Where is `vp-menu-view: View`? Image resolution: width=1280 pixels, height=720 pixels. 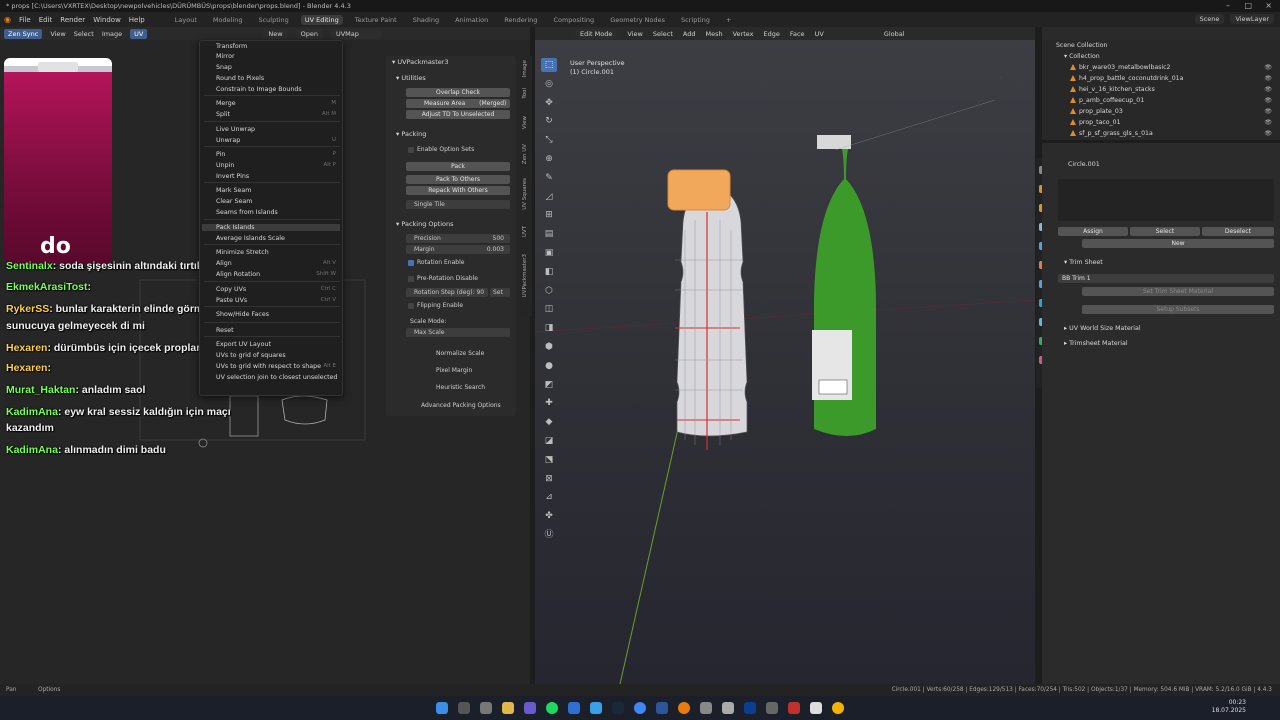 vp-menu-view: View is located at coordinates (634, 34).